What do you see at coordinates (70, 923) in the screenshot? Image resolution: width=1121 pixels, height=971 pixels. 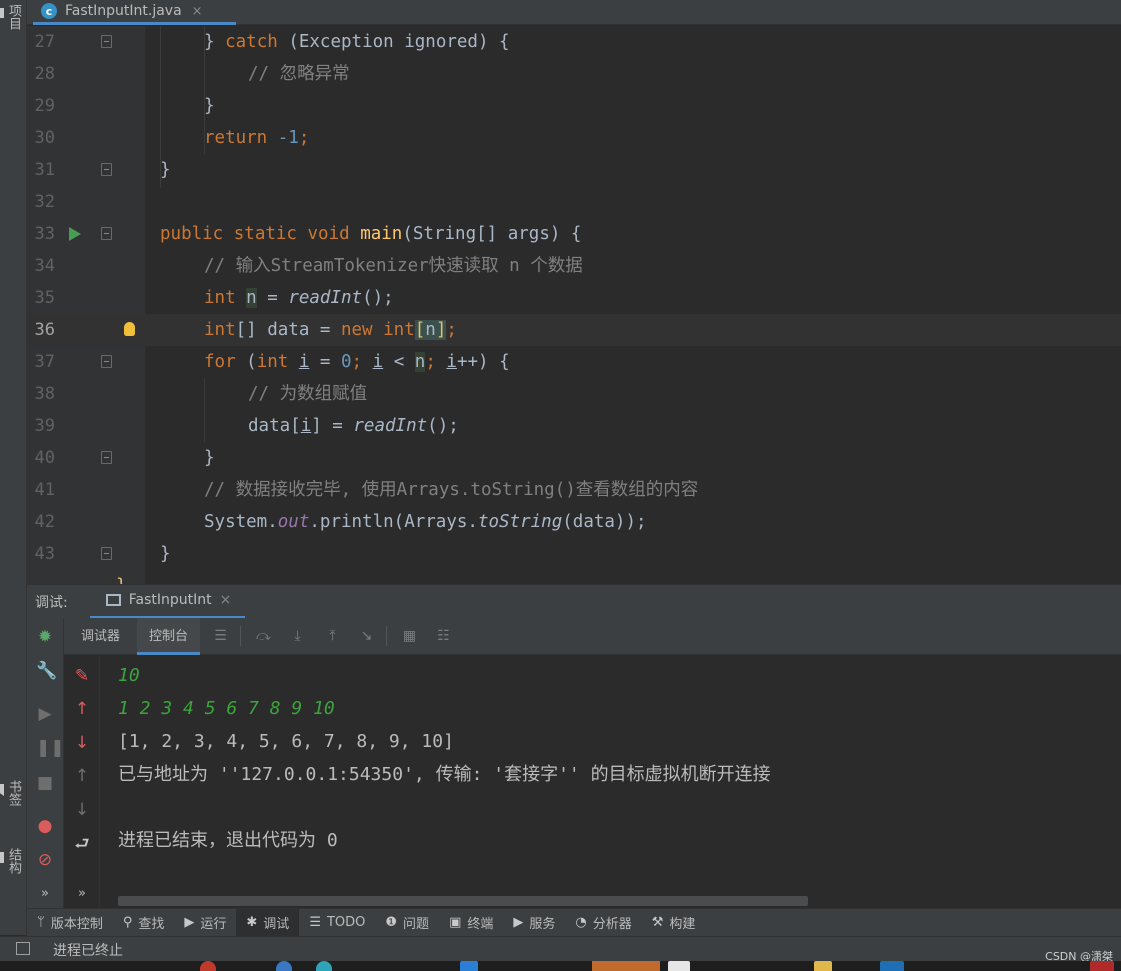 I see `tool-version-control: ᛘ 版本控制` at bounding box center [70, 923].